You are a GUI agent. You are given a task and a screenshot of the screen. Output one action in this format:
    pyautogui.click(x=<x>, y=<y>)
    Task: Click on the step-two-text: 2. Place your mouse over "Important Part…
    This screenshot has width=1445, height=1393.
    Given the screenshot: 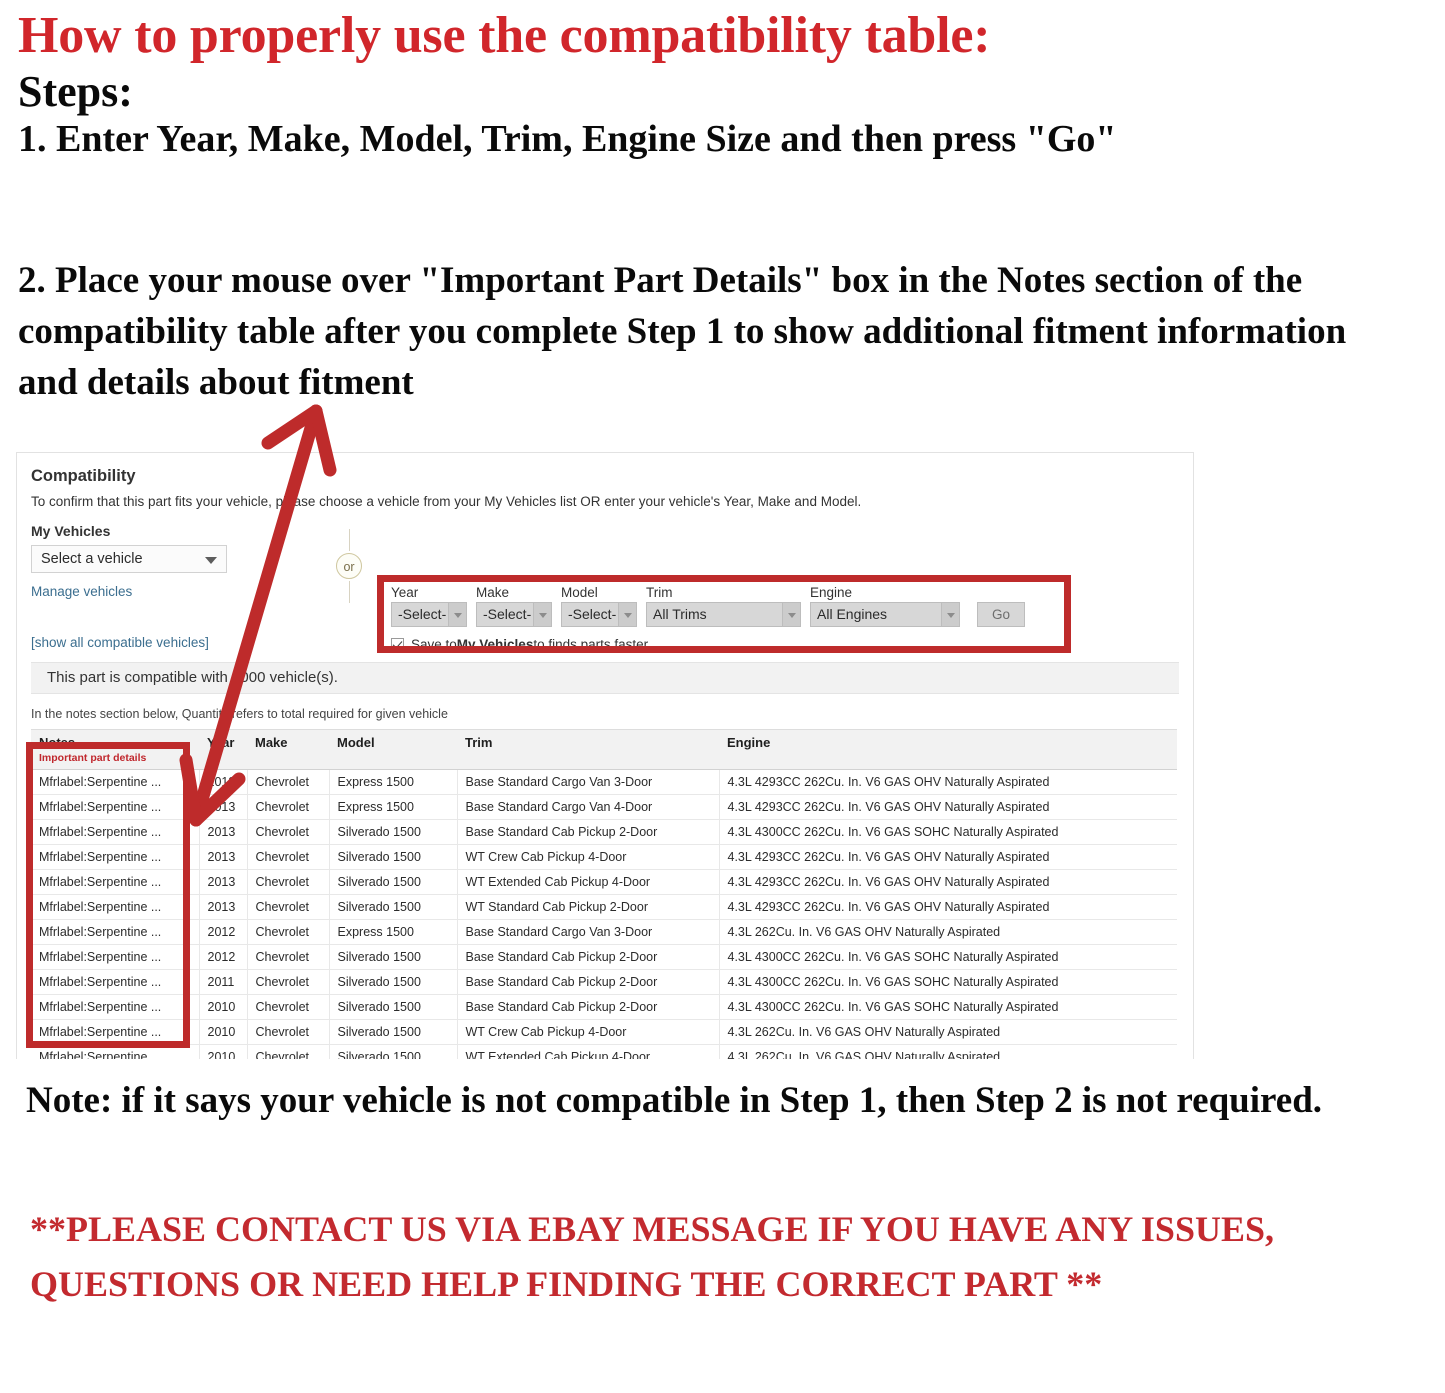 What is the action you would take?
    pyautogui.click(x=682, y=332)
    